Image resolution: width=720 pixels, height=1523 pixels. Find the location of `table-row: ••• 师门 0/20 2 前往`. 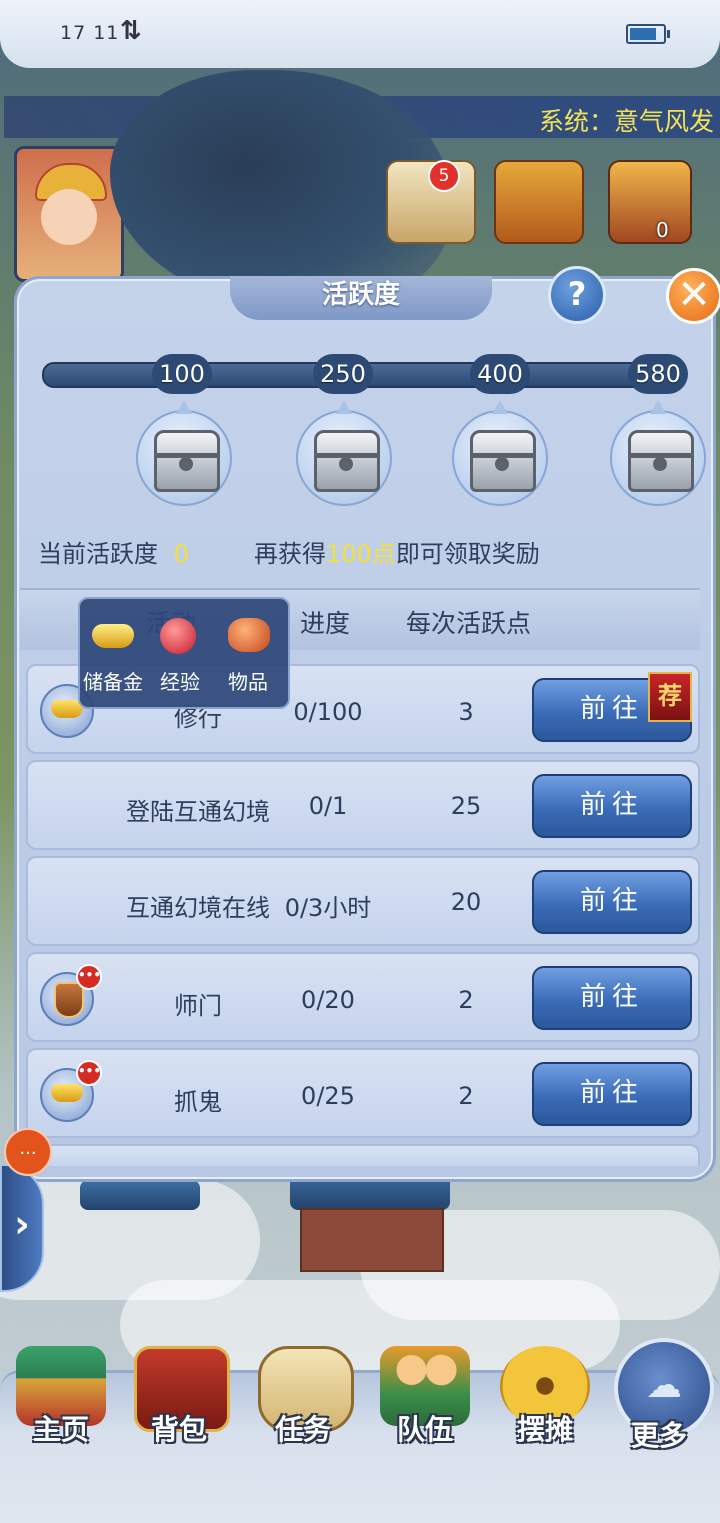

table-row: ••• 师门 0/20 2 前往 is located at coordinates (363, 997).